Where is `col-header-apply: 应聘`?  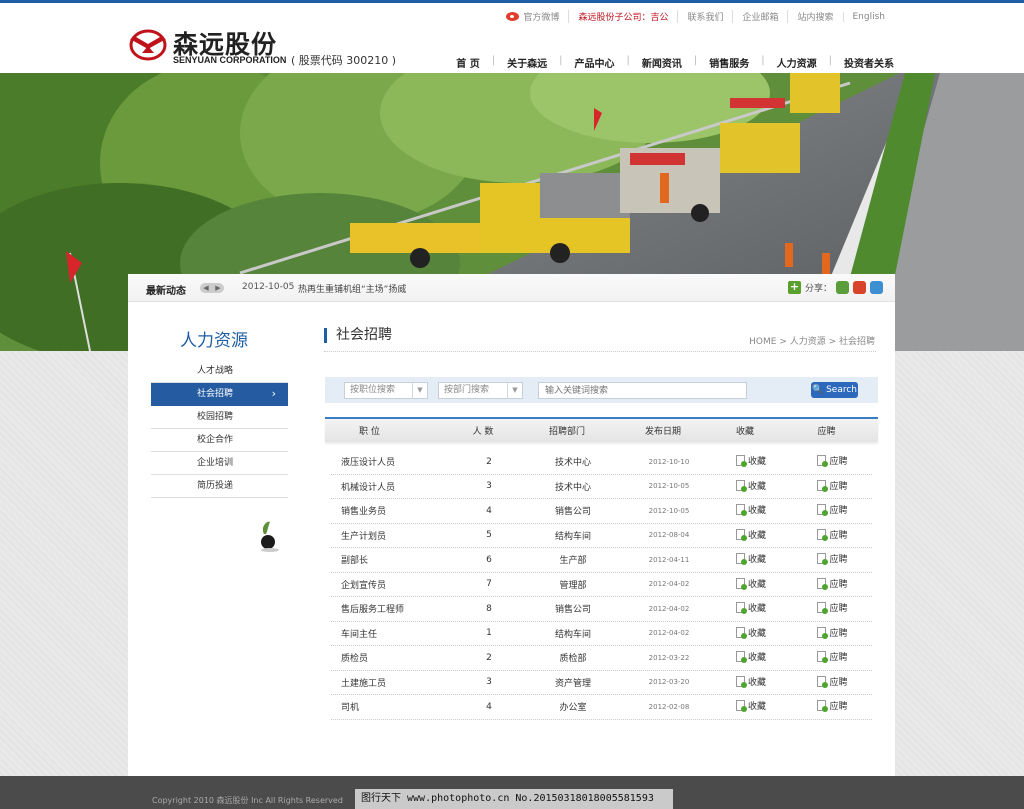
col-header-apply: 应聘 is located at coordinates (826, 432).